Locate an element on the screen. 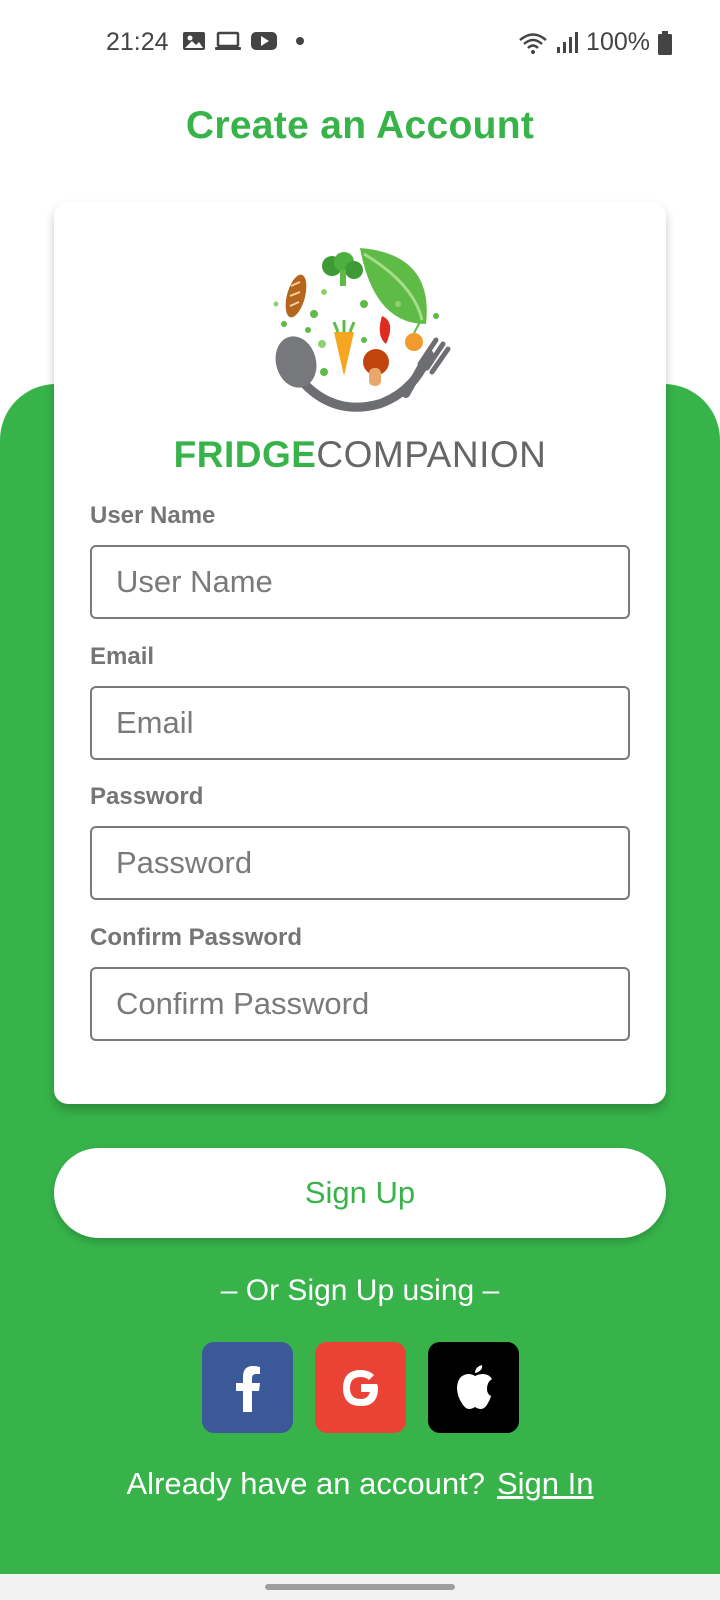  status-notification-icons is located at coordinates (243, 41).